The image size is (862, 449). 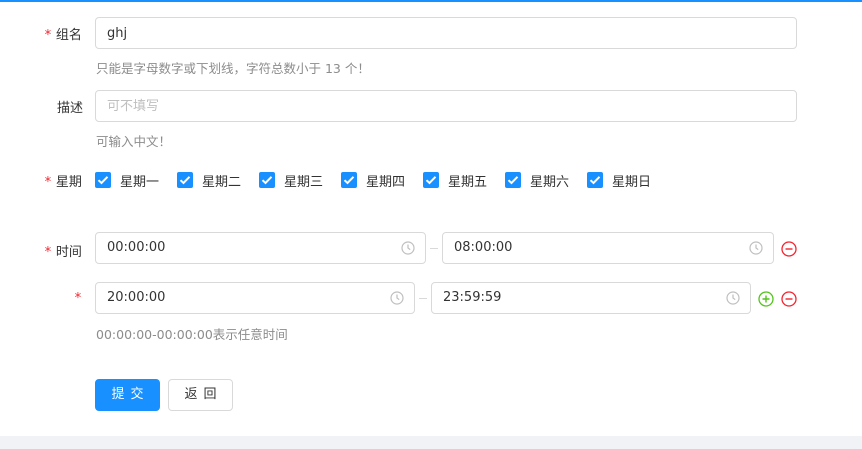 What do you see at coordinates (233, 68) in the screenshot?
I see `group-name-hint: 只能是字母数字或下划线，字符总数小于 13 个！` at bounding box center [233, 68].